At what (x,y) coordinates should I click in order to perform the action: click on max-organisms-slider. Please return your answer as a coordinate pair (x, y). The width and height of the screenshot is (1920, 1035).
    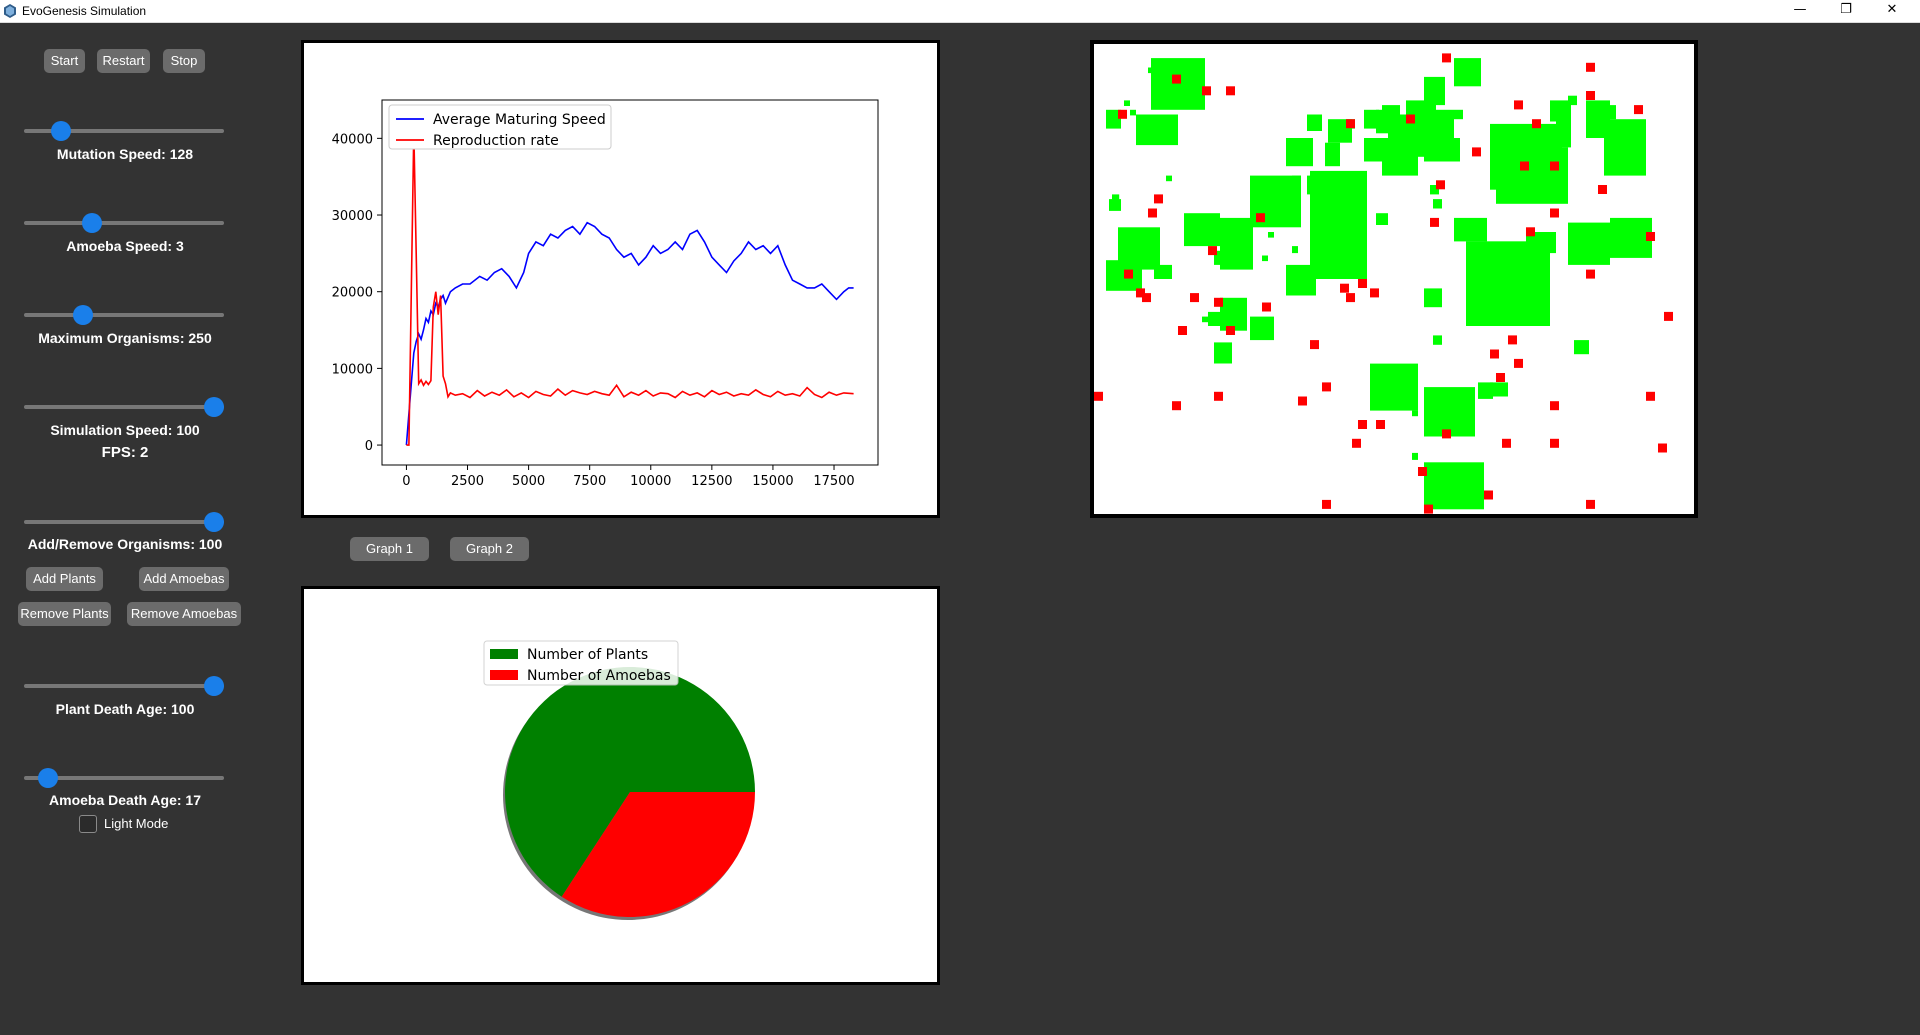
    Looking at the image, I should click on (124, 315).